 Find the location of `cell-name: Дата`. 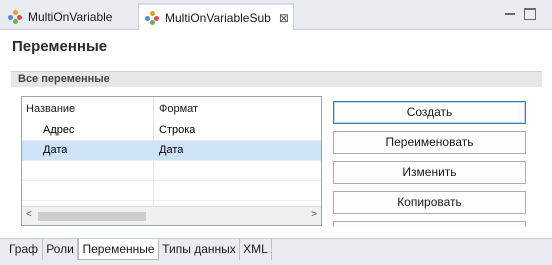

cell-name: Дата is located at coordinates (55, 150).